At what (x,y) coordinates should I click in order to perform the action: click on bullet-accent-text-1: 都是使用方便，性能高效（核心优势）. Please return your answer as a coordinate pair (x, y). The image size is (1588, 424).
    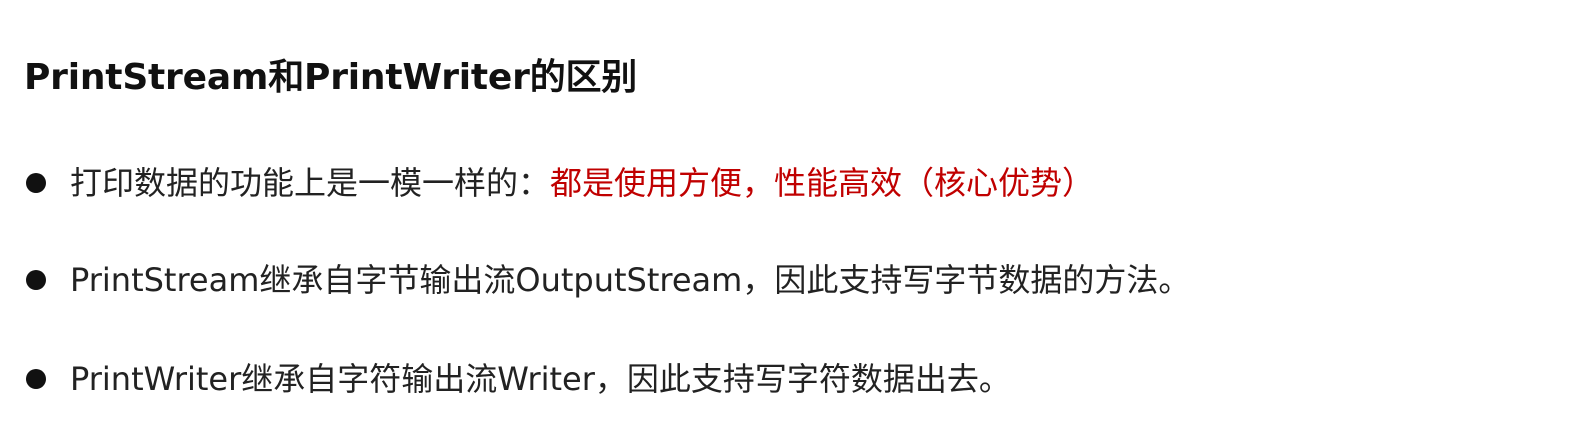
    Looking at the image, I should click on (822, 183).